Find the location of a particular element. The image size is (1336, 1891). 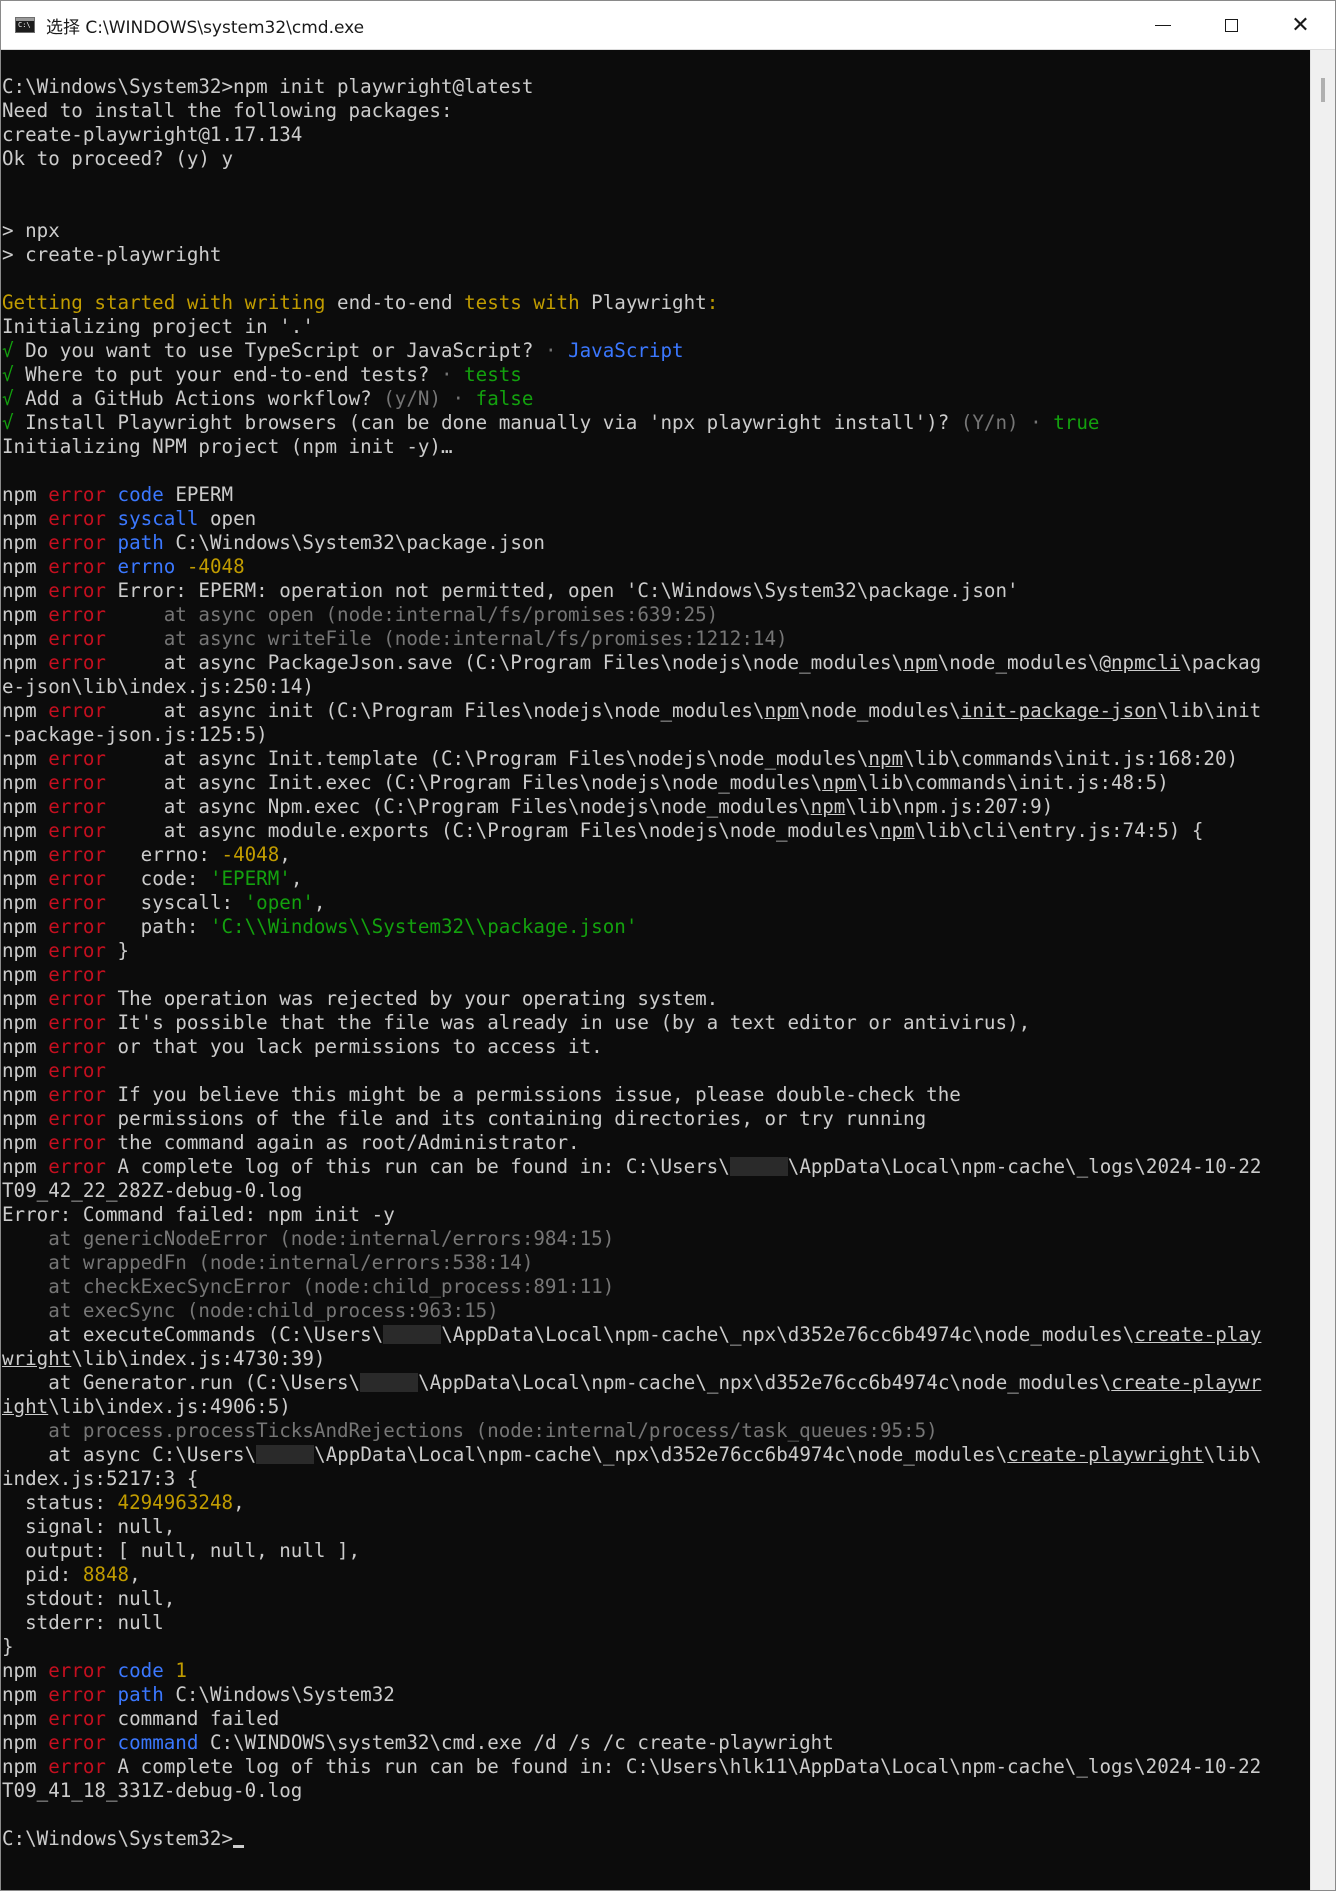

console-segment: stdout: null, is located at coordinates (89, 1598).